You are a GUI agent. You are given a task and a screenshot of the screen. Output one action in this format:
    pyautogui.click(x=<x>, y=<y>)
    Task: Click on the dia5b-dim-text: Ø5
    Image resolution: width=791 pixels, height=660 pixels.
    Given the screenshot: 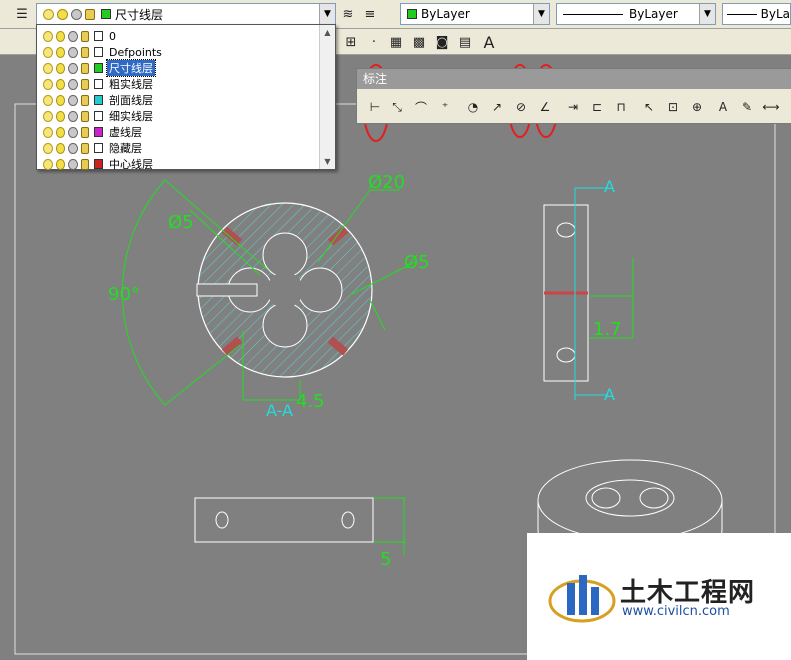 What is the action you would take?
    pyautogui.click(x=417, y=262)
    